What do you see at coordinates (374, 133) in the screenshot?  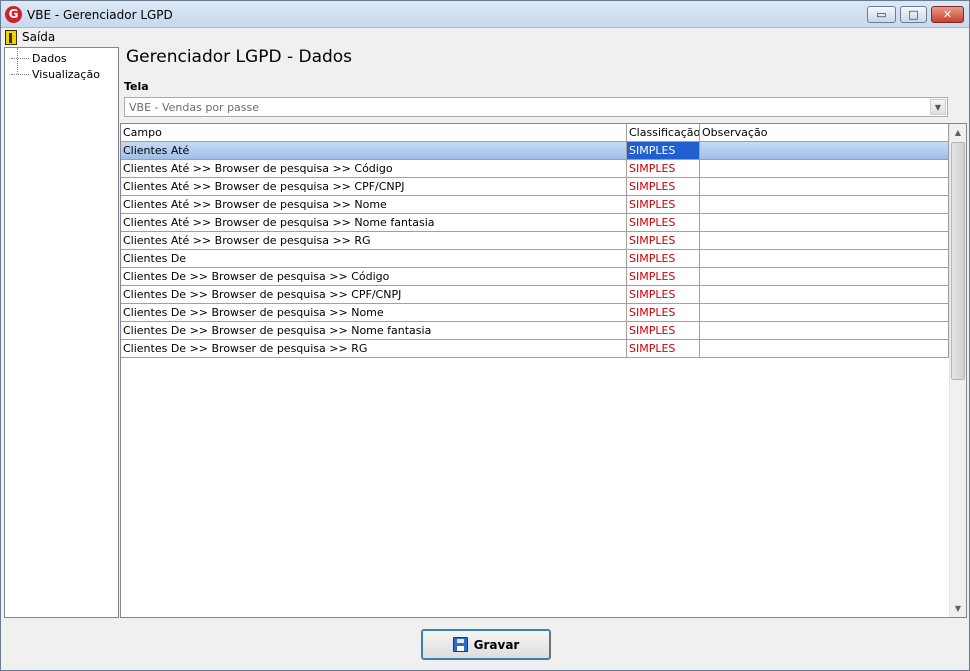 I see `column-header-campo: Campo` at bounding box center [374, 133].